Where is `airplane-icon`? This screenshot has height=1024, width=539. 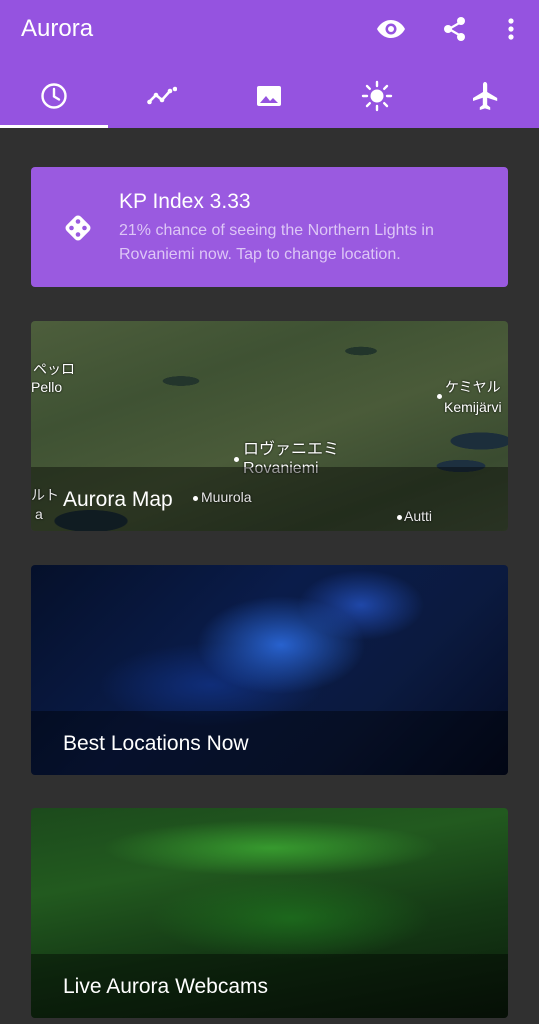
airplane-icon is located at coordinates (485, 98).